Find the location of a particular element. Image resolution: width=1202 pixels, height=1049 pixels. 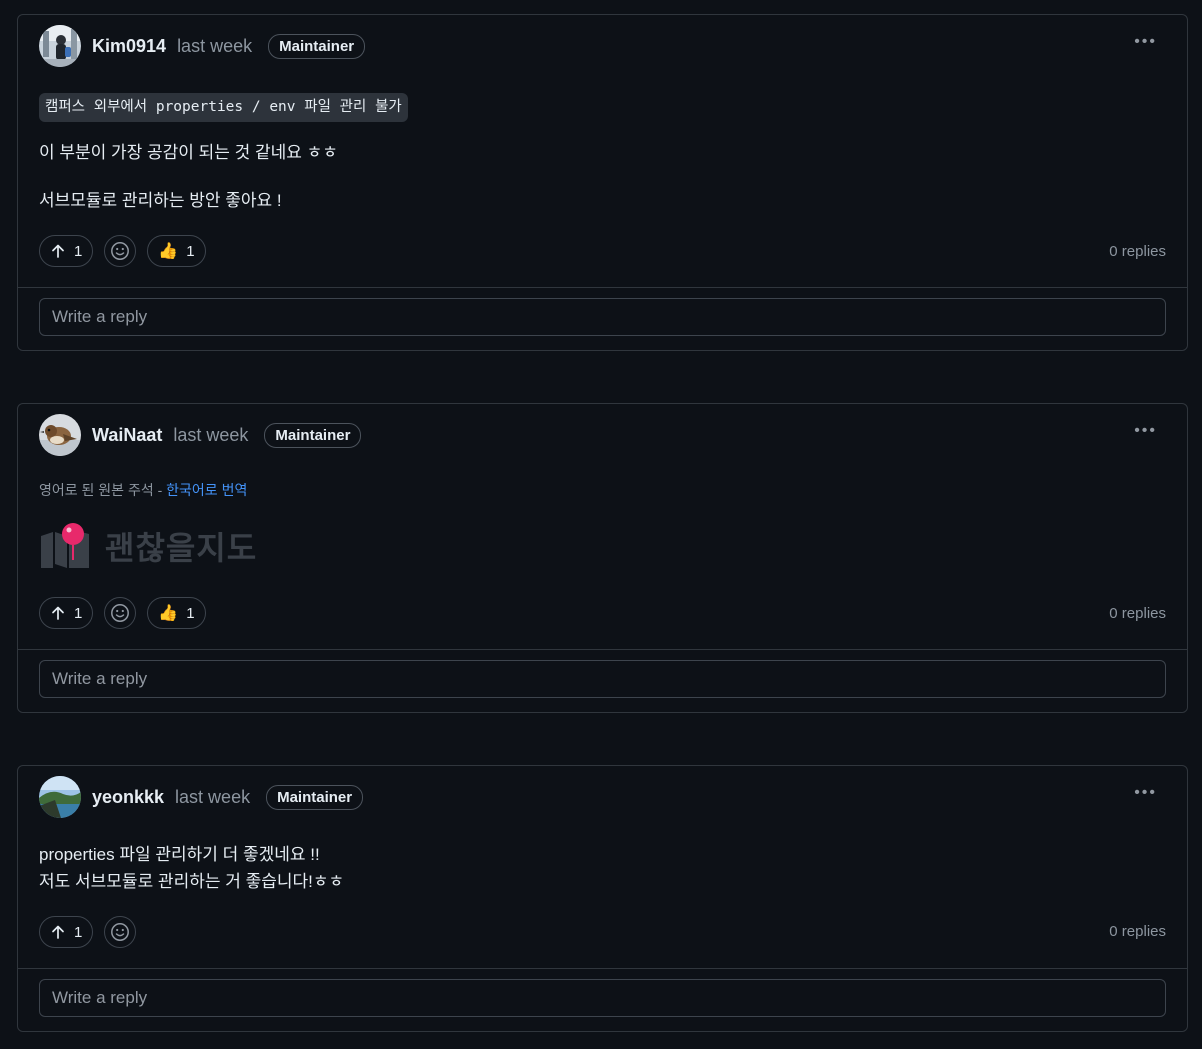

reaction-bar: 1 is located at coordinates (88, 932).